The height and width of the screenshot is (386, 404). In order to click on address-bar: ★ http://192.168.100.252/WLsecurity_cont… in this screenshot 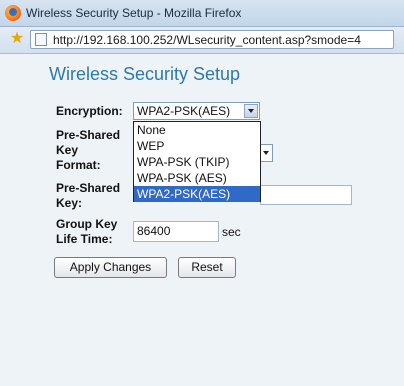, I will do `click(202, 40)`.